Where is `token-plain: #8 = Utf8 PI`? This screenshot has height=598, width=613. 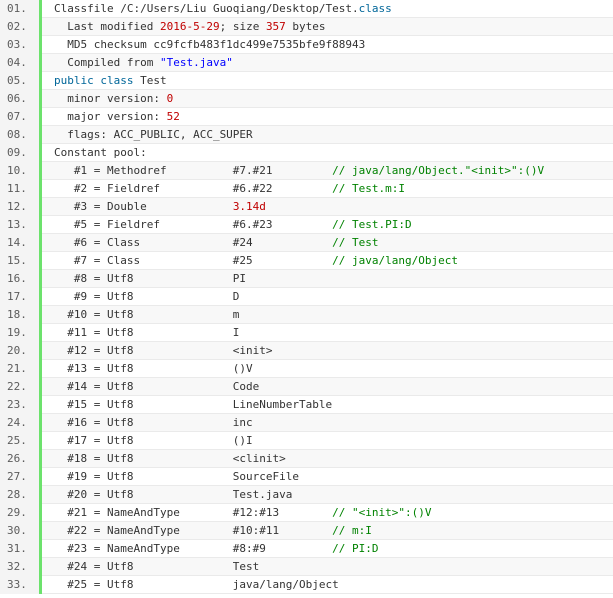
token-plain: #8 = Utf8 PI is located at coordinates (150, 278).